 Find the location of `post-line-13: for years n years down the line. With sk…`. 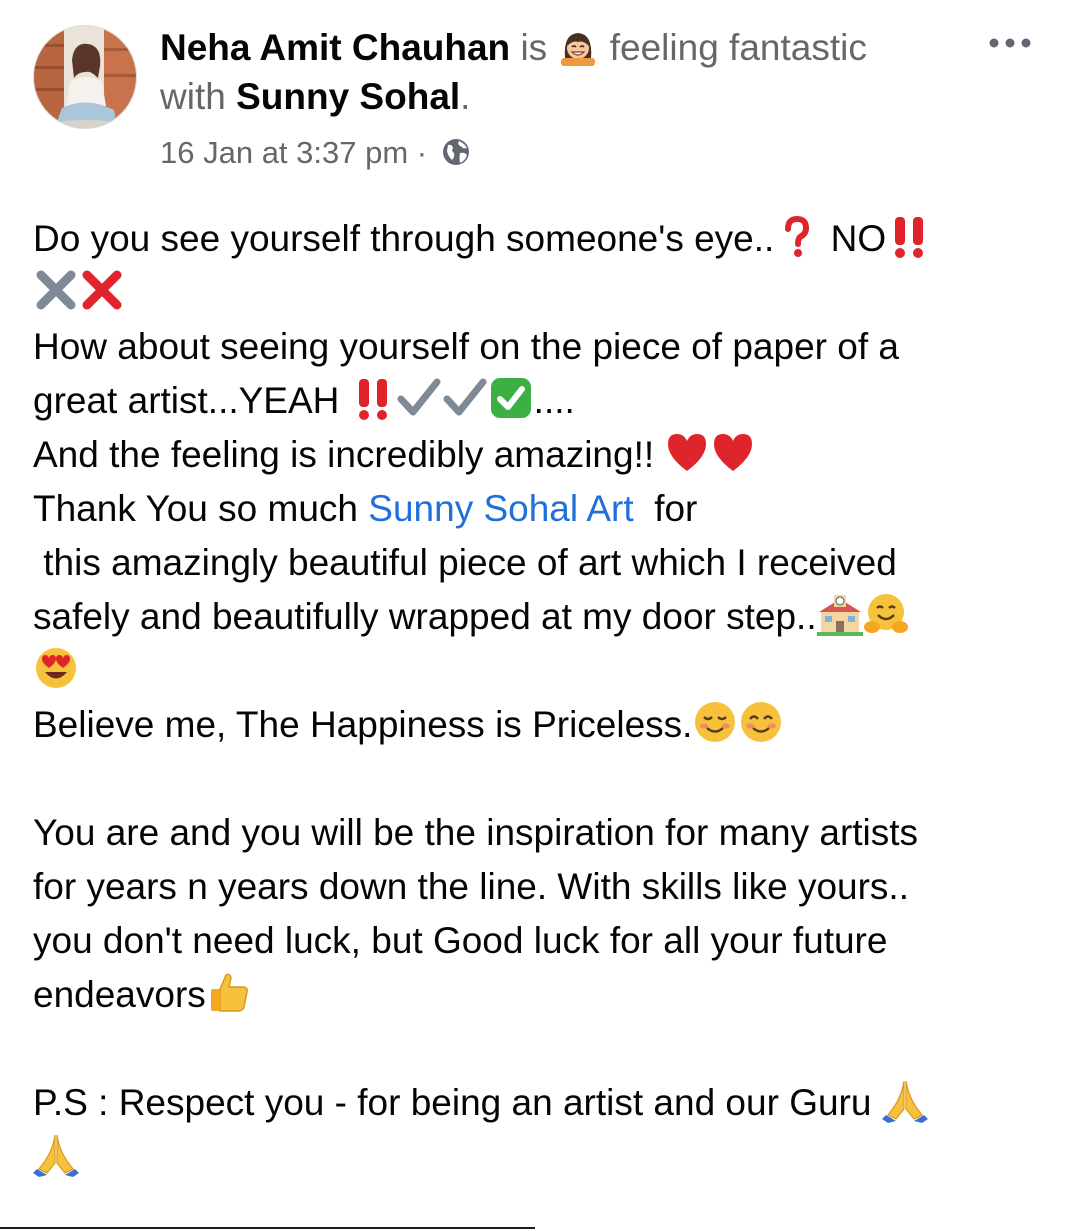

post-line-13: for years n years down the line. With sk… is located at coordinates (538, 887).